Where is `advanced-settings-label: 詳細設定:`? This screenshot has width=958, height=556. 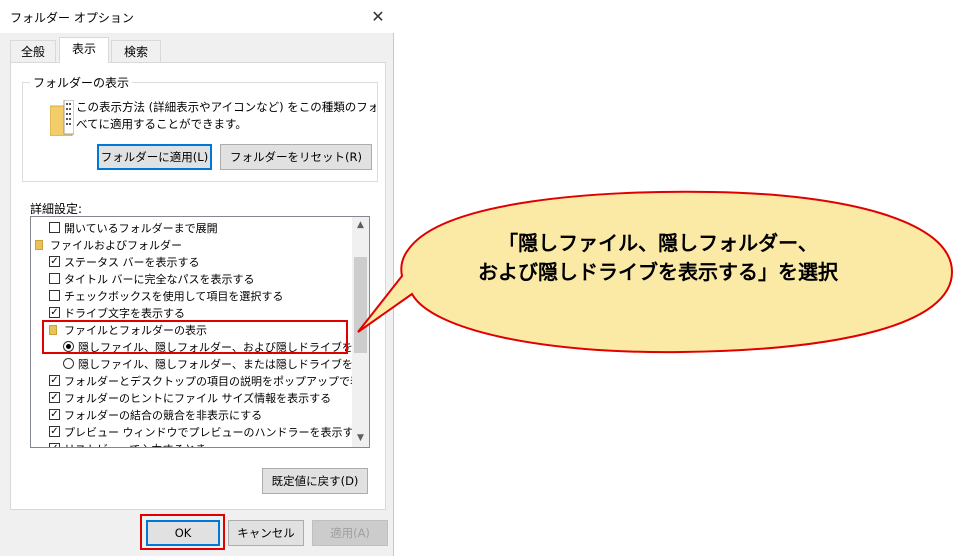
advanced-settings-label: 詳細設定: is located at coordinates (56, 209).